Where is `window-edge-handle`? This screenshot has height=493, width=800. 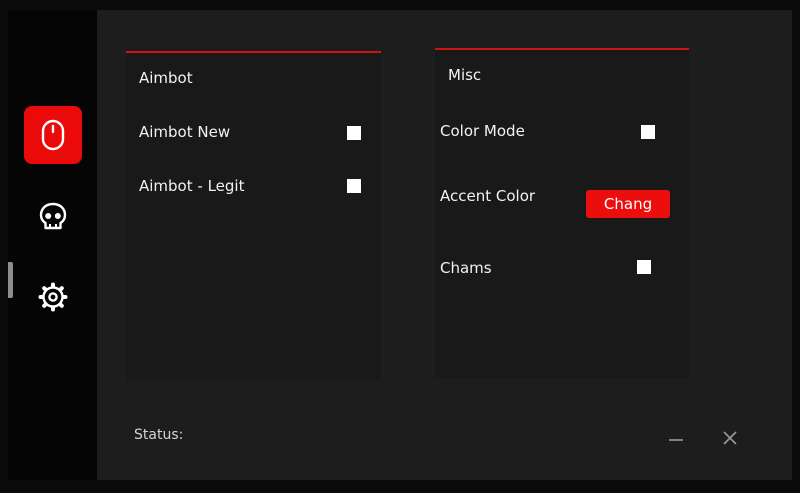
window-edge-handle is located at coordinates (10, 280).